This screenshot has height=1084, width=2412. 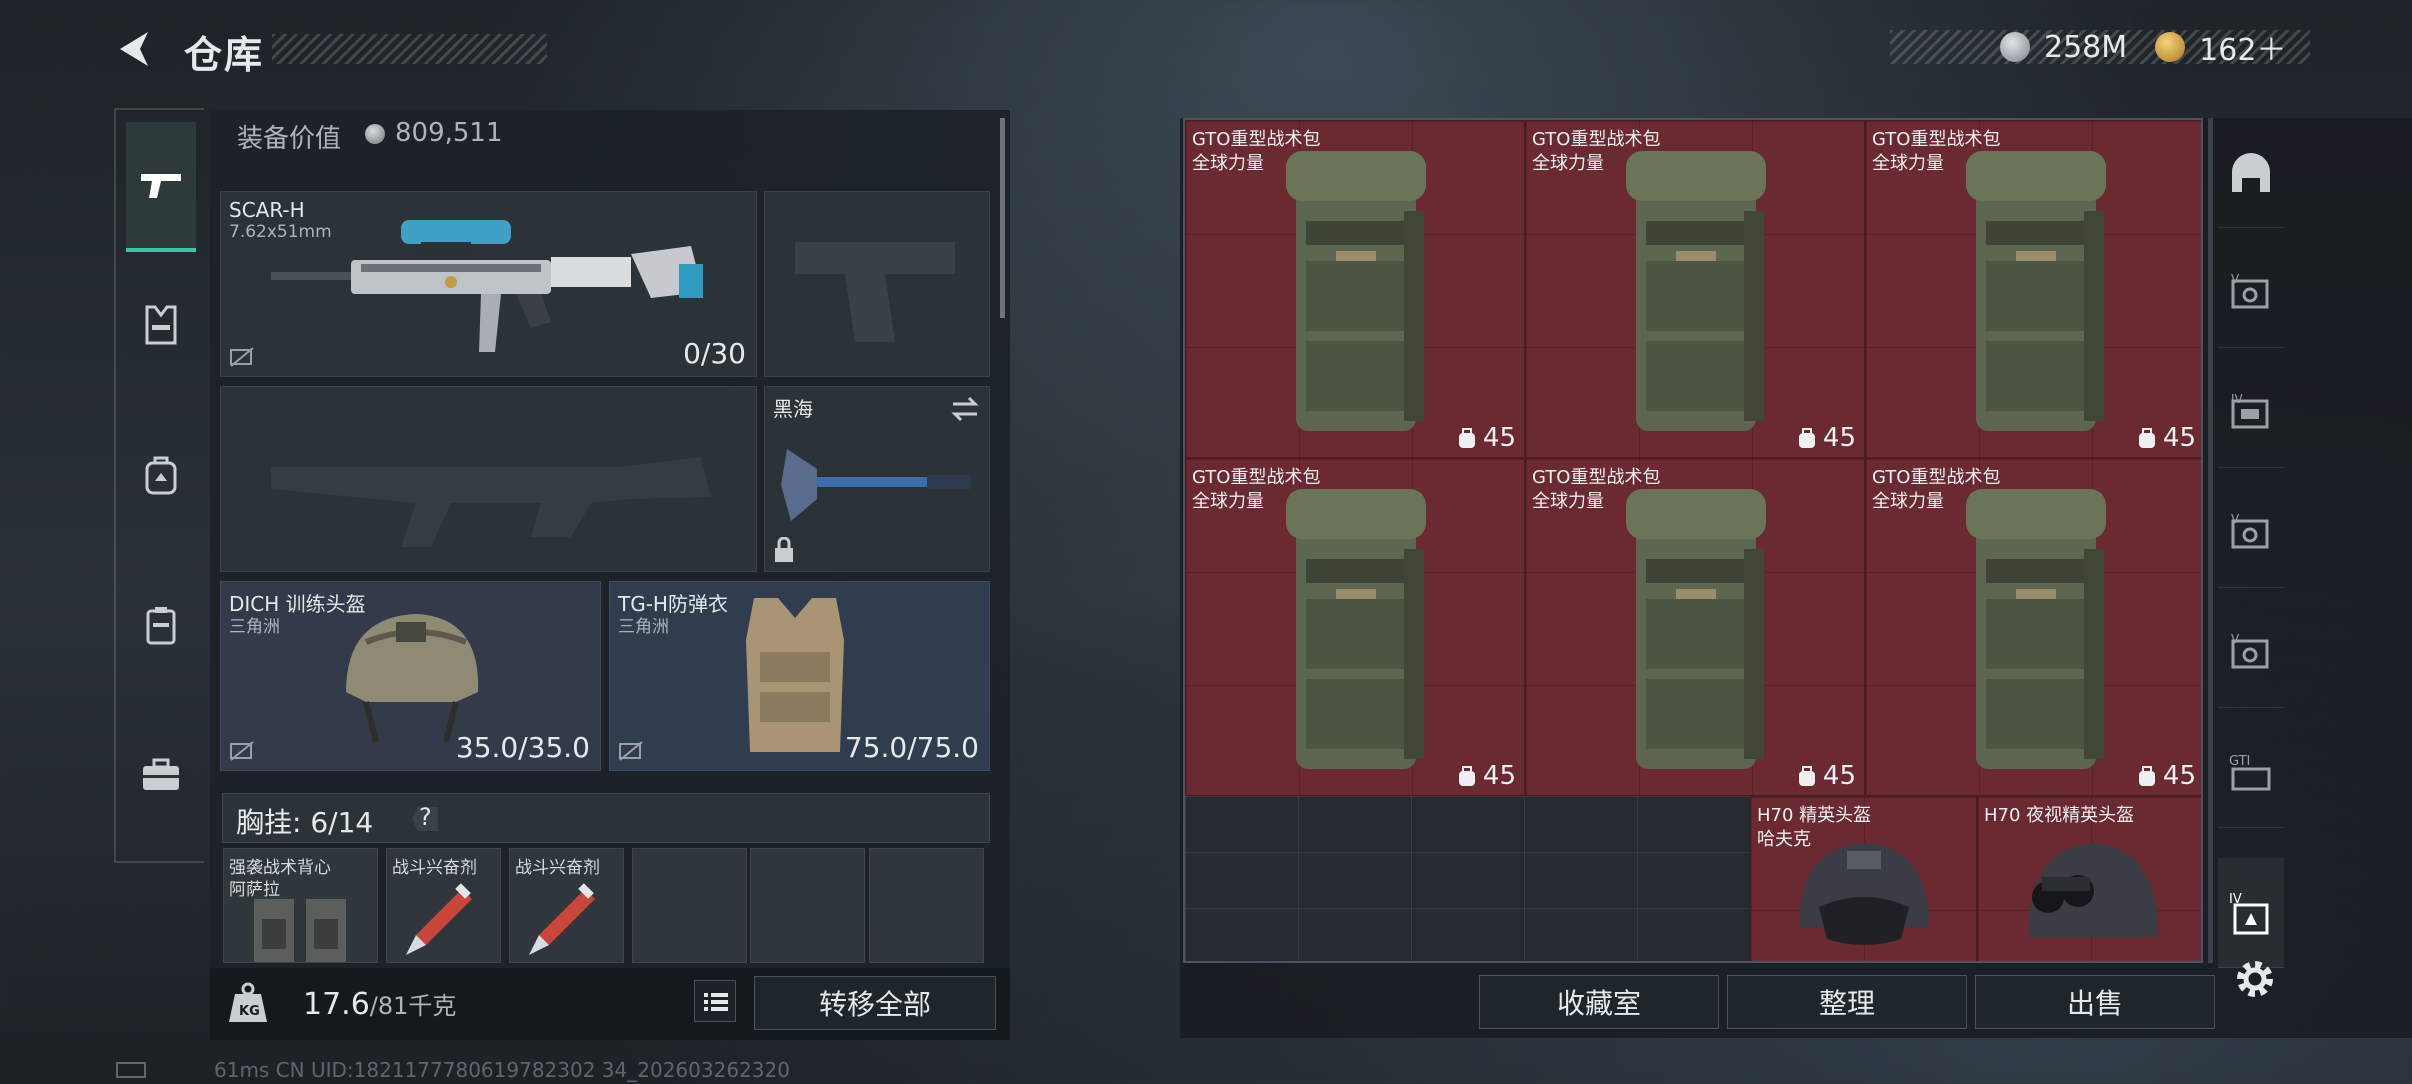 What do you see at coordinates (1002, 218) in the screenshot?
I see `loadout-scrollbar` at bounding box center [1002, 218].